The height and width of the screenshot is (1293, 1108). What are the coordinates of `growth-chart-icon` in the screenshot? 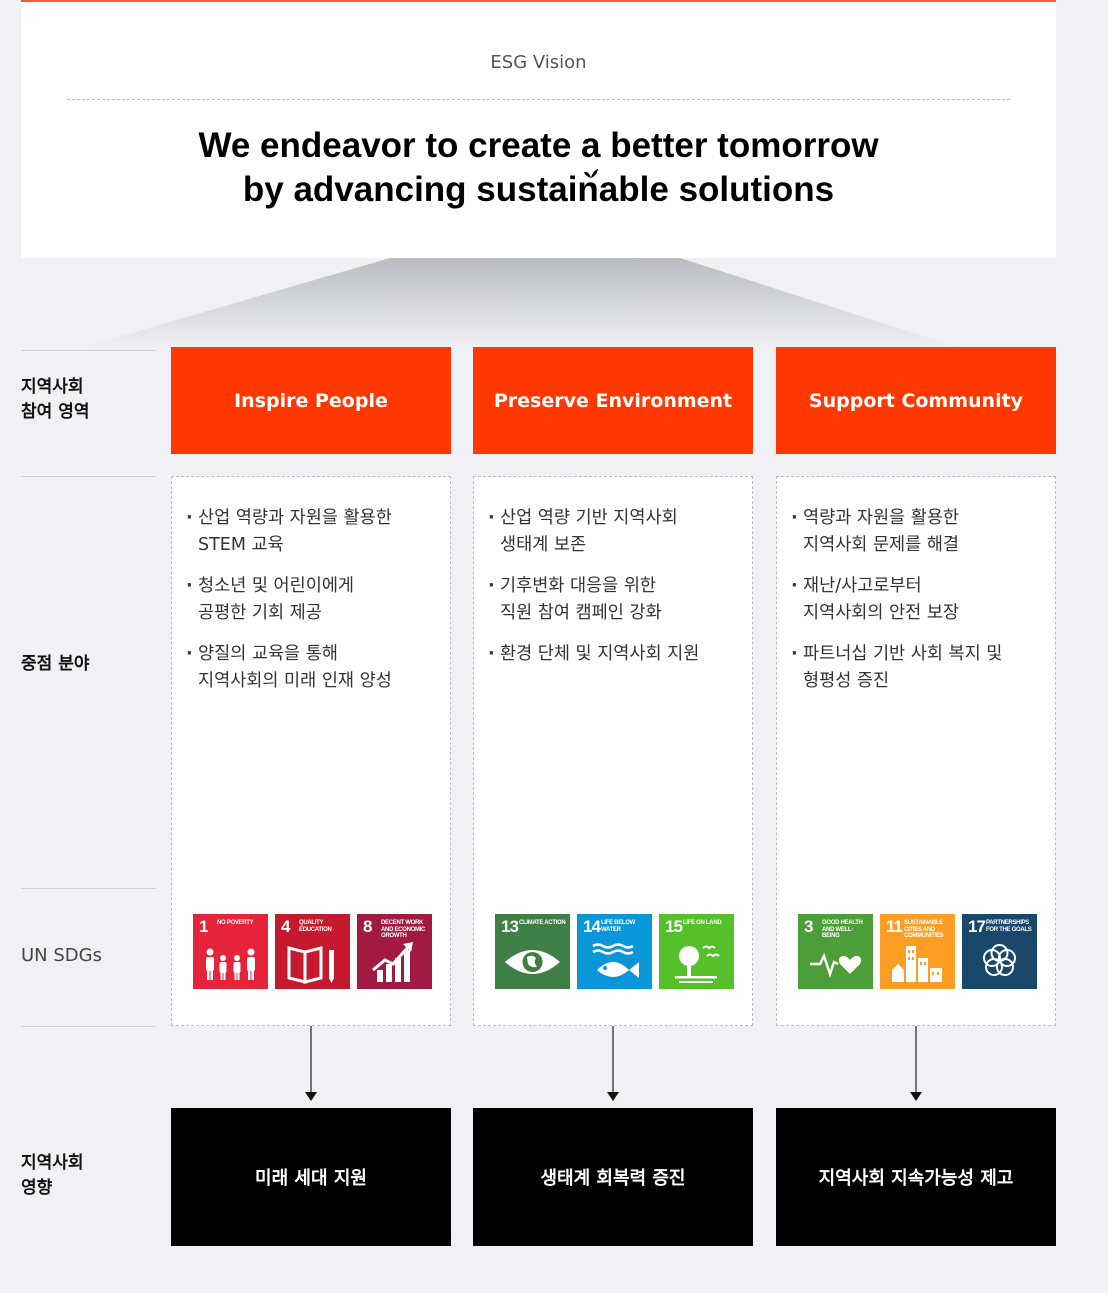 It's located at (392, 962).